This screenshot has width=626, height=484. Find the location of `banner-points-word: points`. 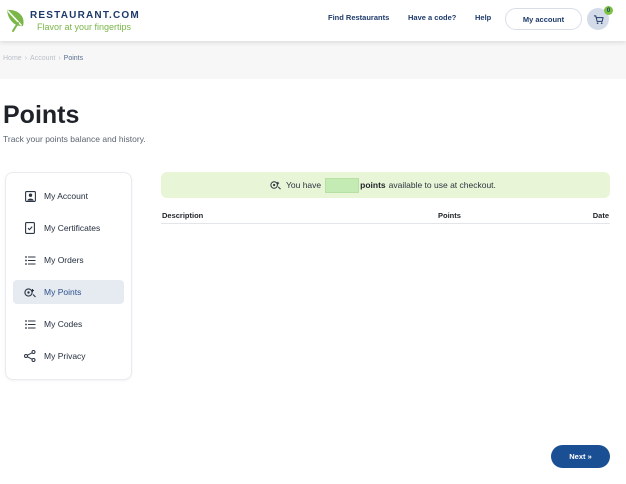

banner-points-word: points is located at coordinates (373, 185).